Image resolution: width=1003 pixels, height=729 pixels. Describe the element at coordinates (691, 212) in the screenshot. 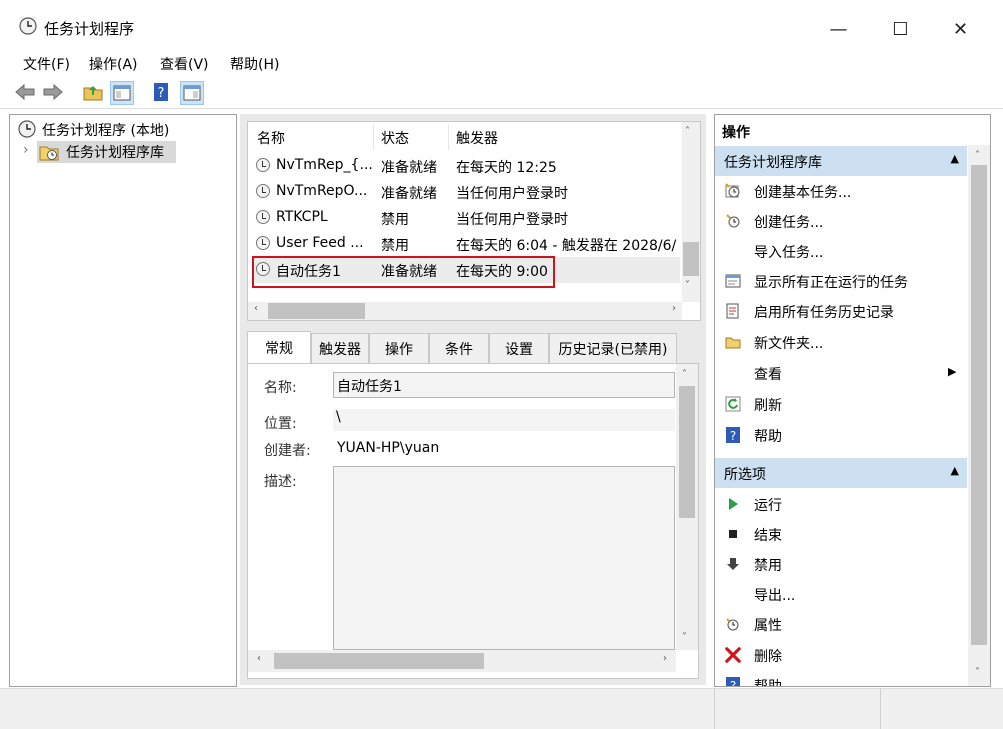

I see `task-list-vertical-scrollbar: ˄ ˅` at that location.